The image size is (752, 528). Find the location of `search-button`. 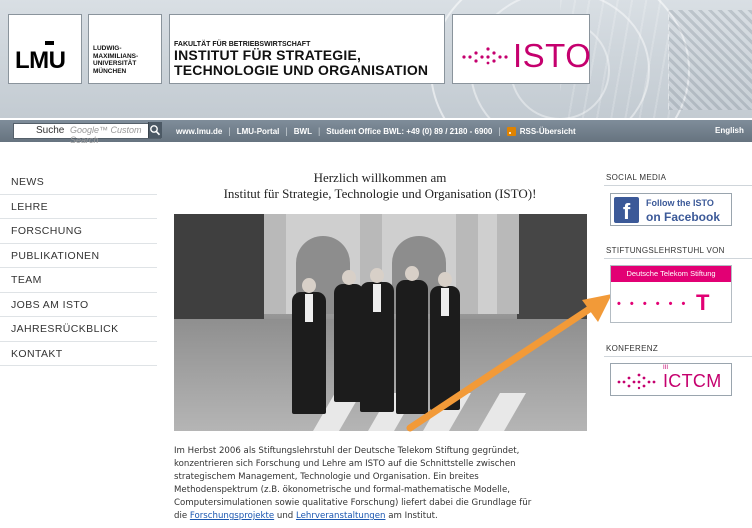

search-button is located at coordinates (155, 130).